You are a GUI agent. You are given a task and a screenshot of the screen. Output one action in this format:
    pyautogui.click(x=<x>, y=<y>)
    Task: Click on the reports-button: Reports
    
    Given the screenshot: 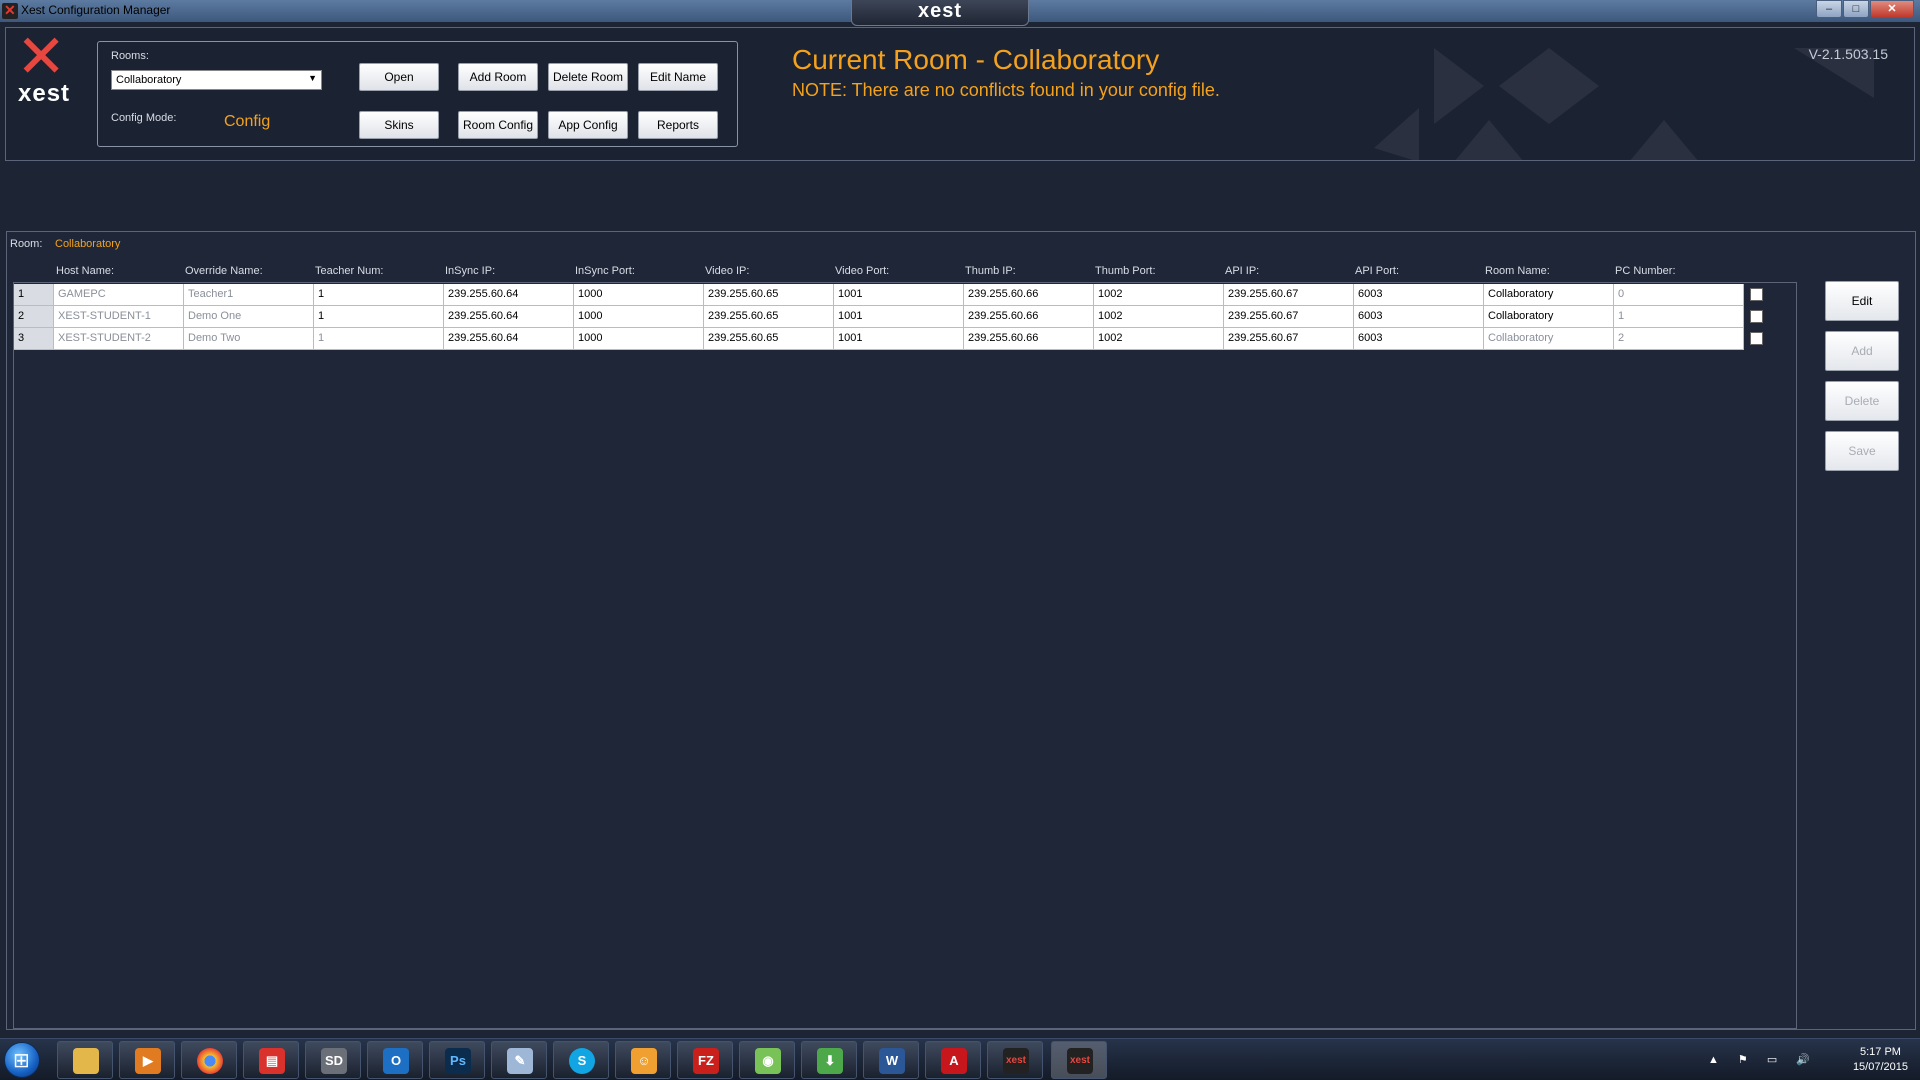 What is the action you would take?
    pyautogui.click(x=678, y=125)
    